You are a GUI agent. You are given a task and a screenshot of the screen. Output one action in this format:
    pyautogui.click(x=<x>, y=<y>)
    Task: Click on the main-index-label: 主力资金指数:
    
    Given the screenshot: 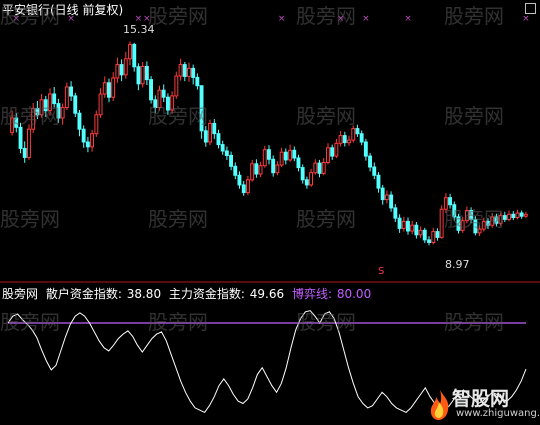 What is the action you would take?
    pyautogui.click(x=206, y=294)
    